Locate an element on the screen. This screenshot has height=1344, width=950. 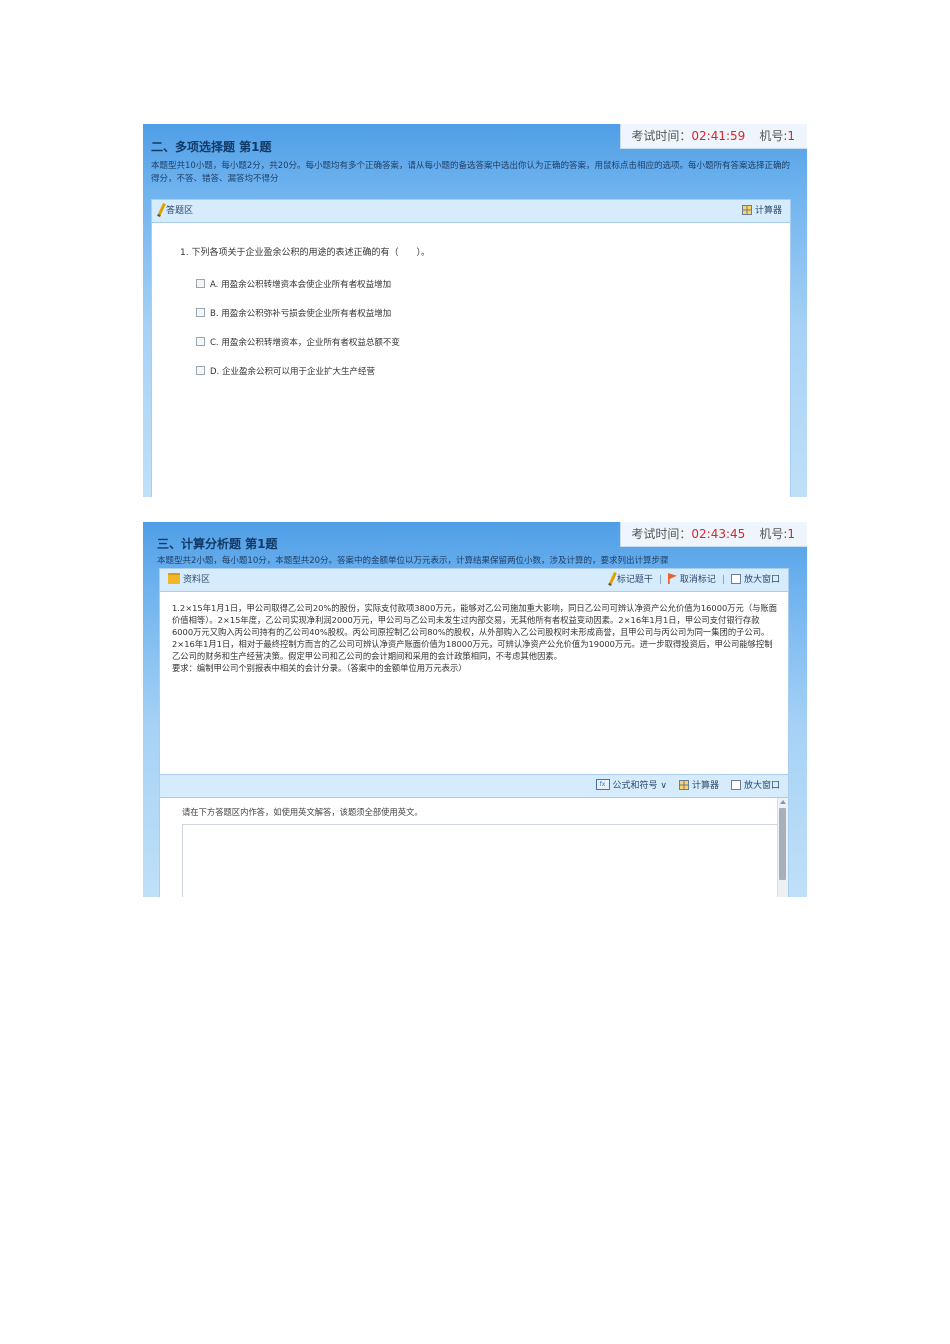
option-a-text: A. 用盈余公积转增资本会使企业所有者权益增加 is located at coordinates (301, 285).